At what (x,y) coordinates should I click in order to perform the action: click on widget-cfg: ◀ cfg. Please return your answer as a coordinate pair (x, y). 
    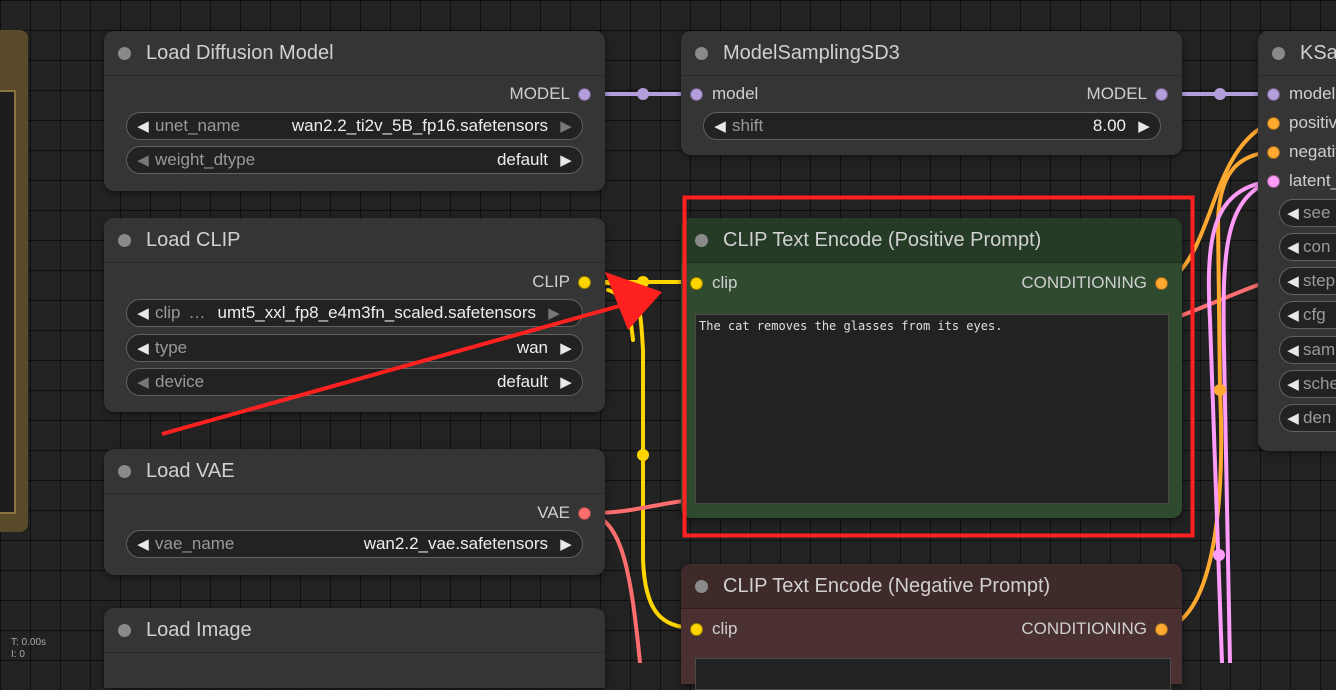
    Looking at the image, I should click on (1307, 315).